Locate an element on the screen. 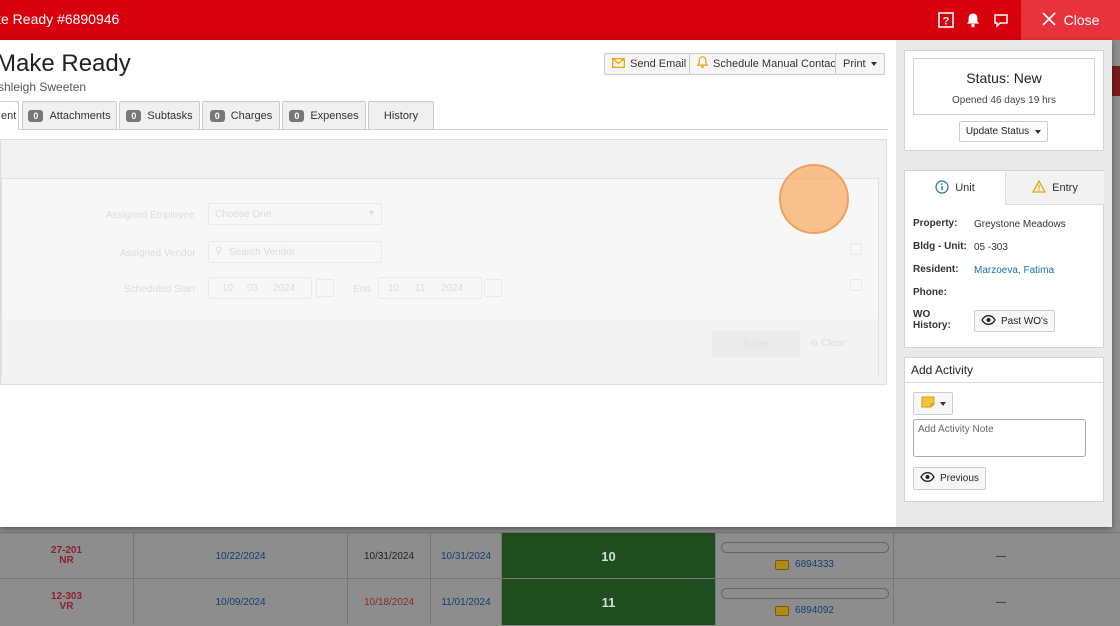 The height and width of the screenshot is (626, 1120). tab-label: Charges is located at coordinates (251, 115).